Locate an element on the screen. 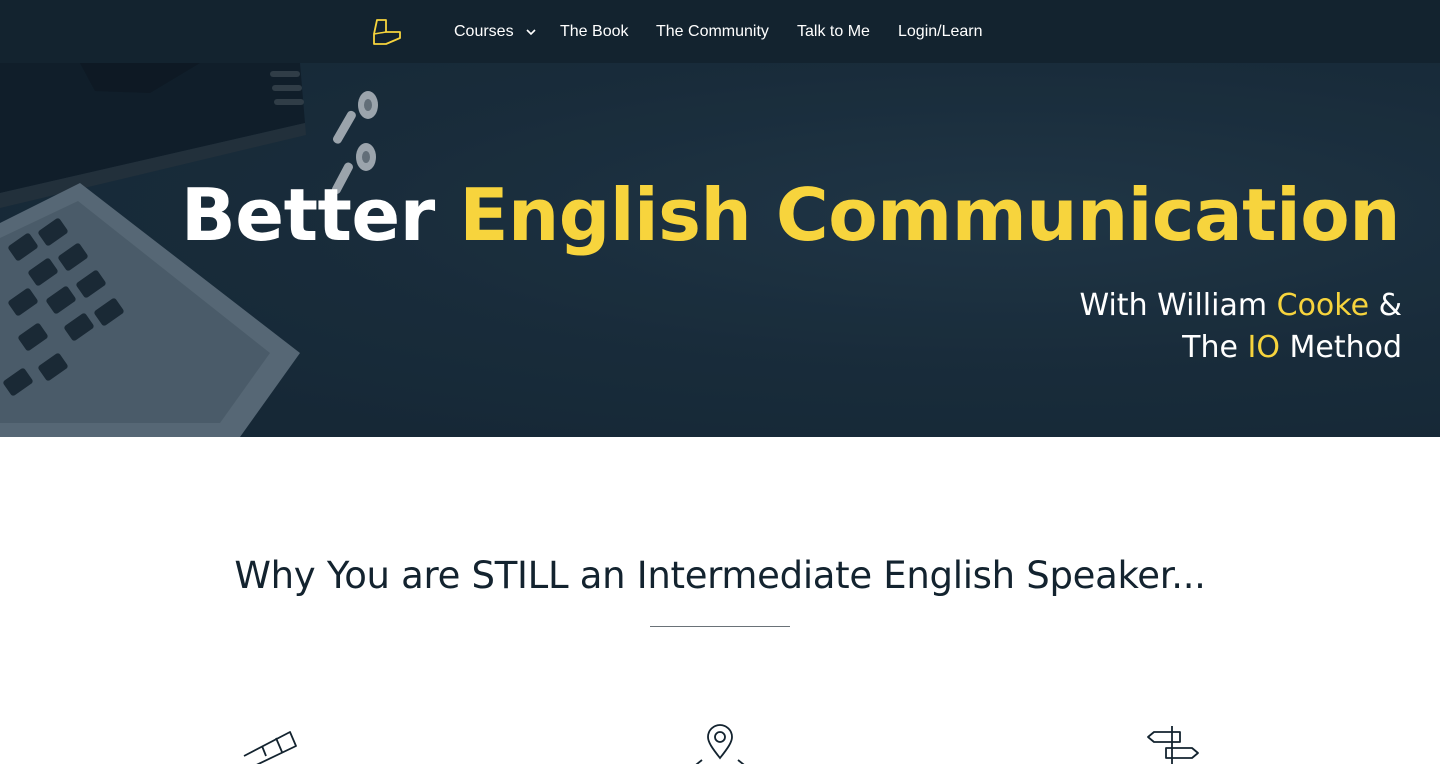 The image size is (1440, 764). hero-subtitle-text: With William is located at coordinates (1173, 305).